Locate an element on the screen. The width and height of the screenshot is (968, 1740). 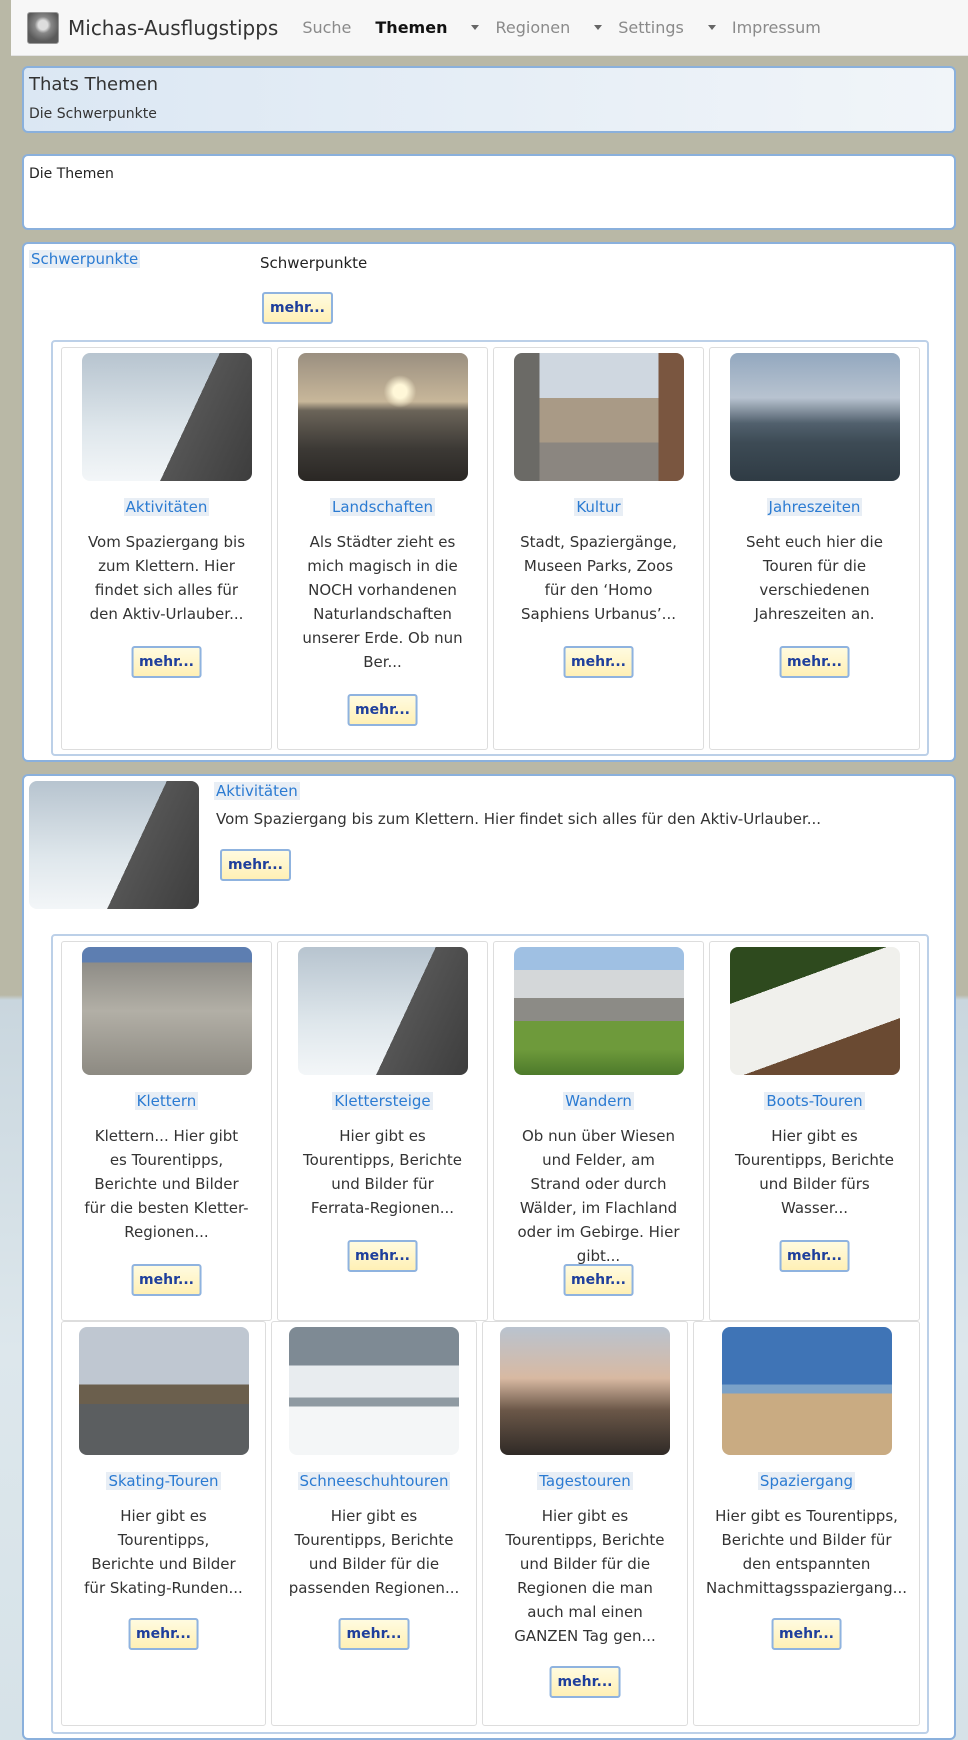
card-title-link: Boots-Touren is located at coordinates (814, 1101).